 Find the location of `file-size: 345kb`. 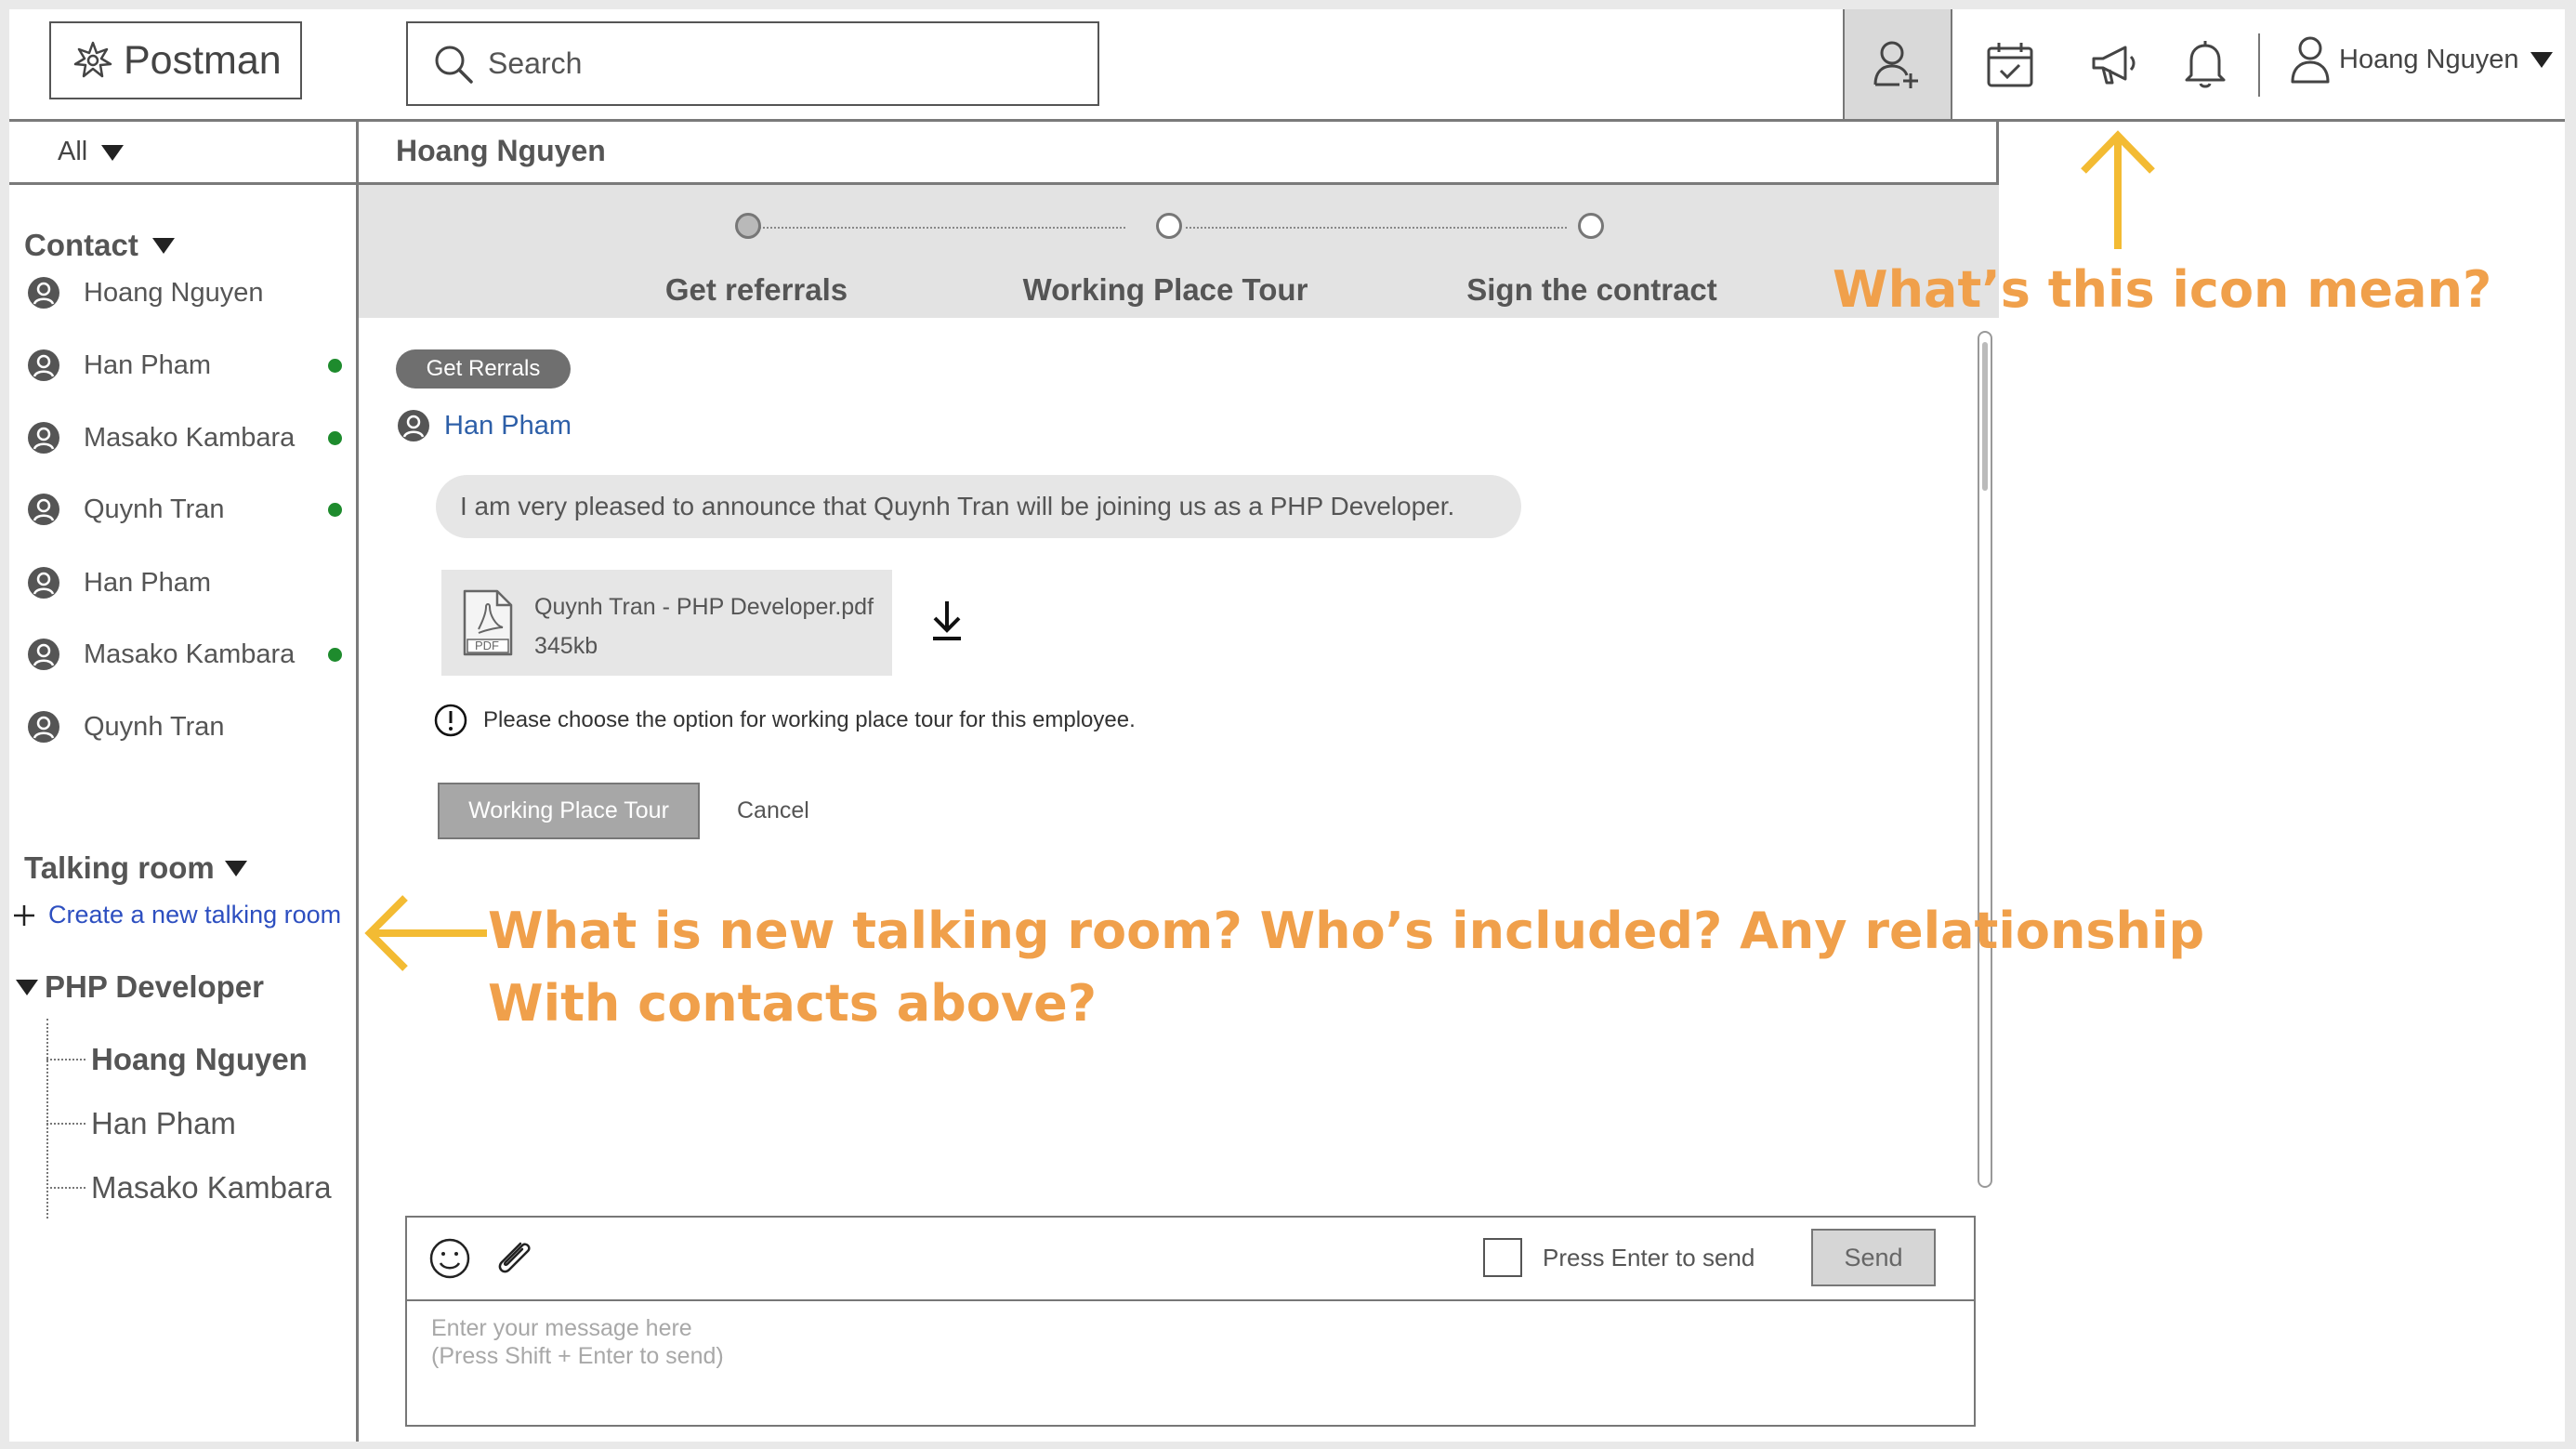

file-size: 345kb is located at coordinates (566, 646).